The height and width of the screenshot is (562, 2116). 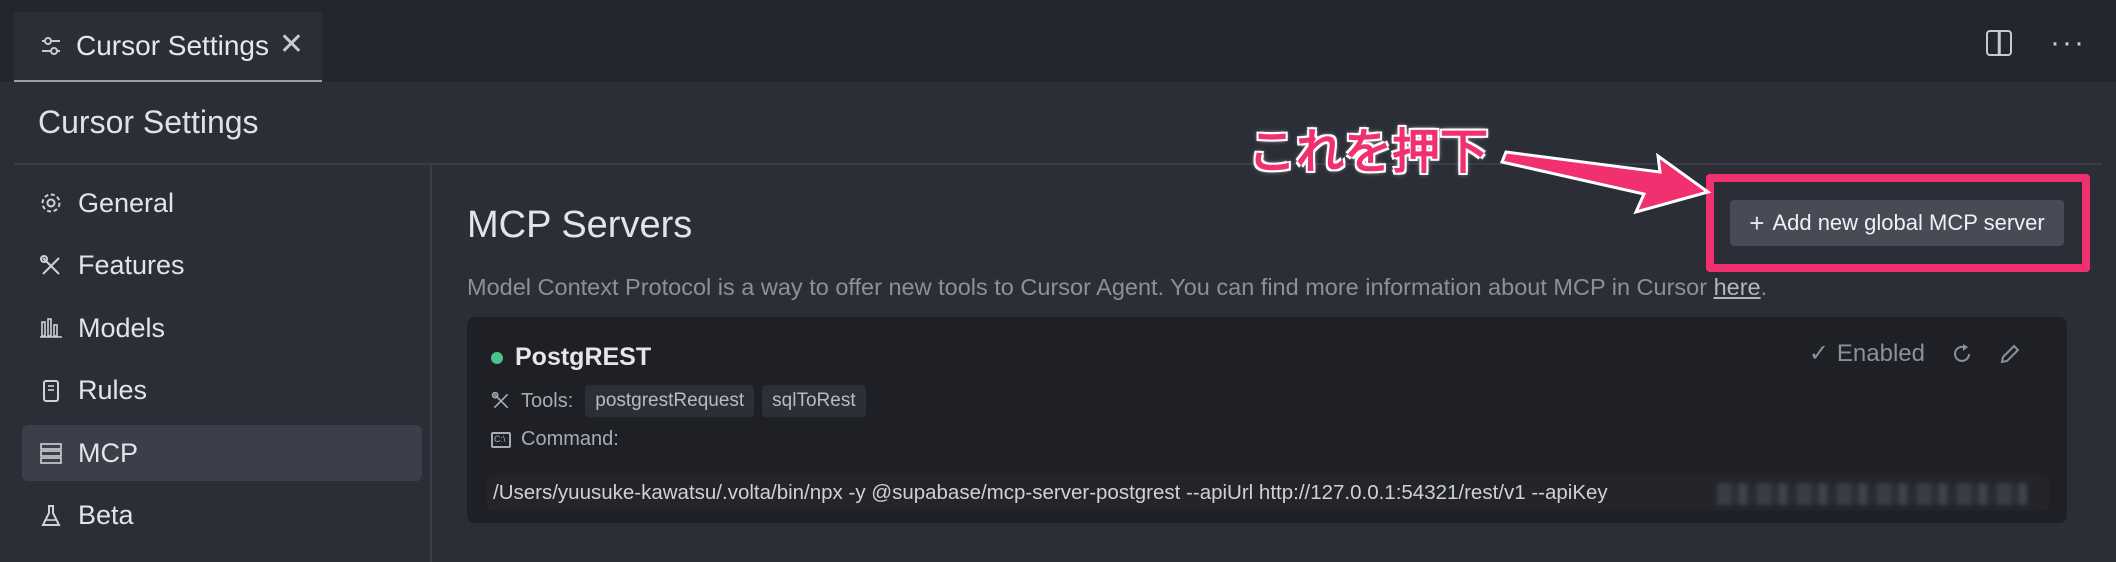 I want to click on check-icon: ✓, so click(x=1818, y=353).